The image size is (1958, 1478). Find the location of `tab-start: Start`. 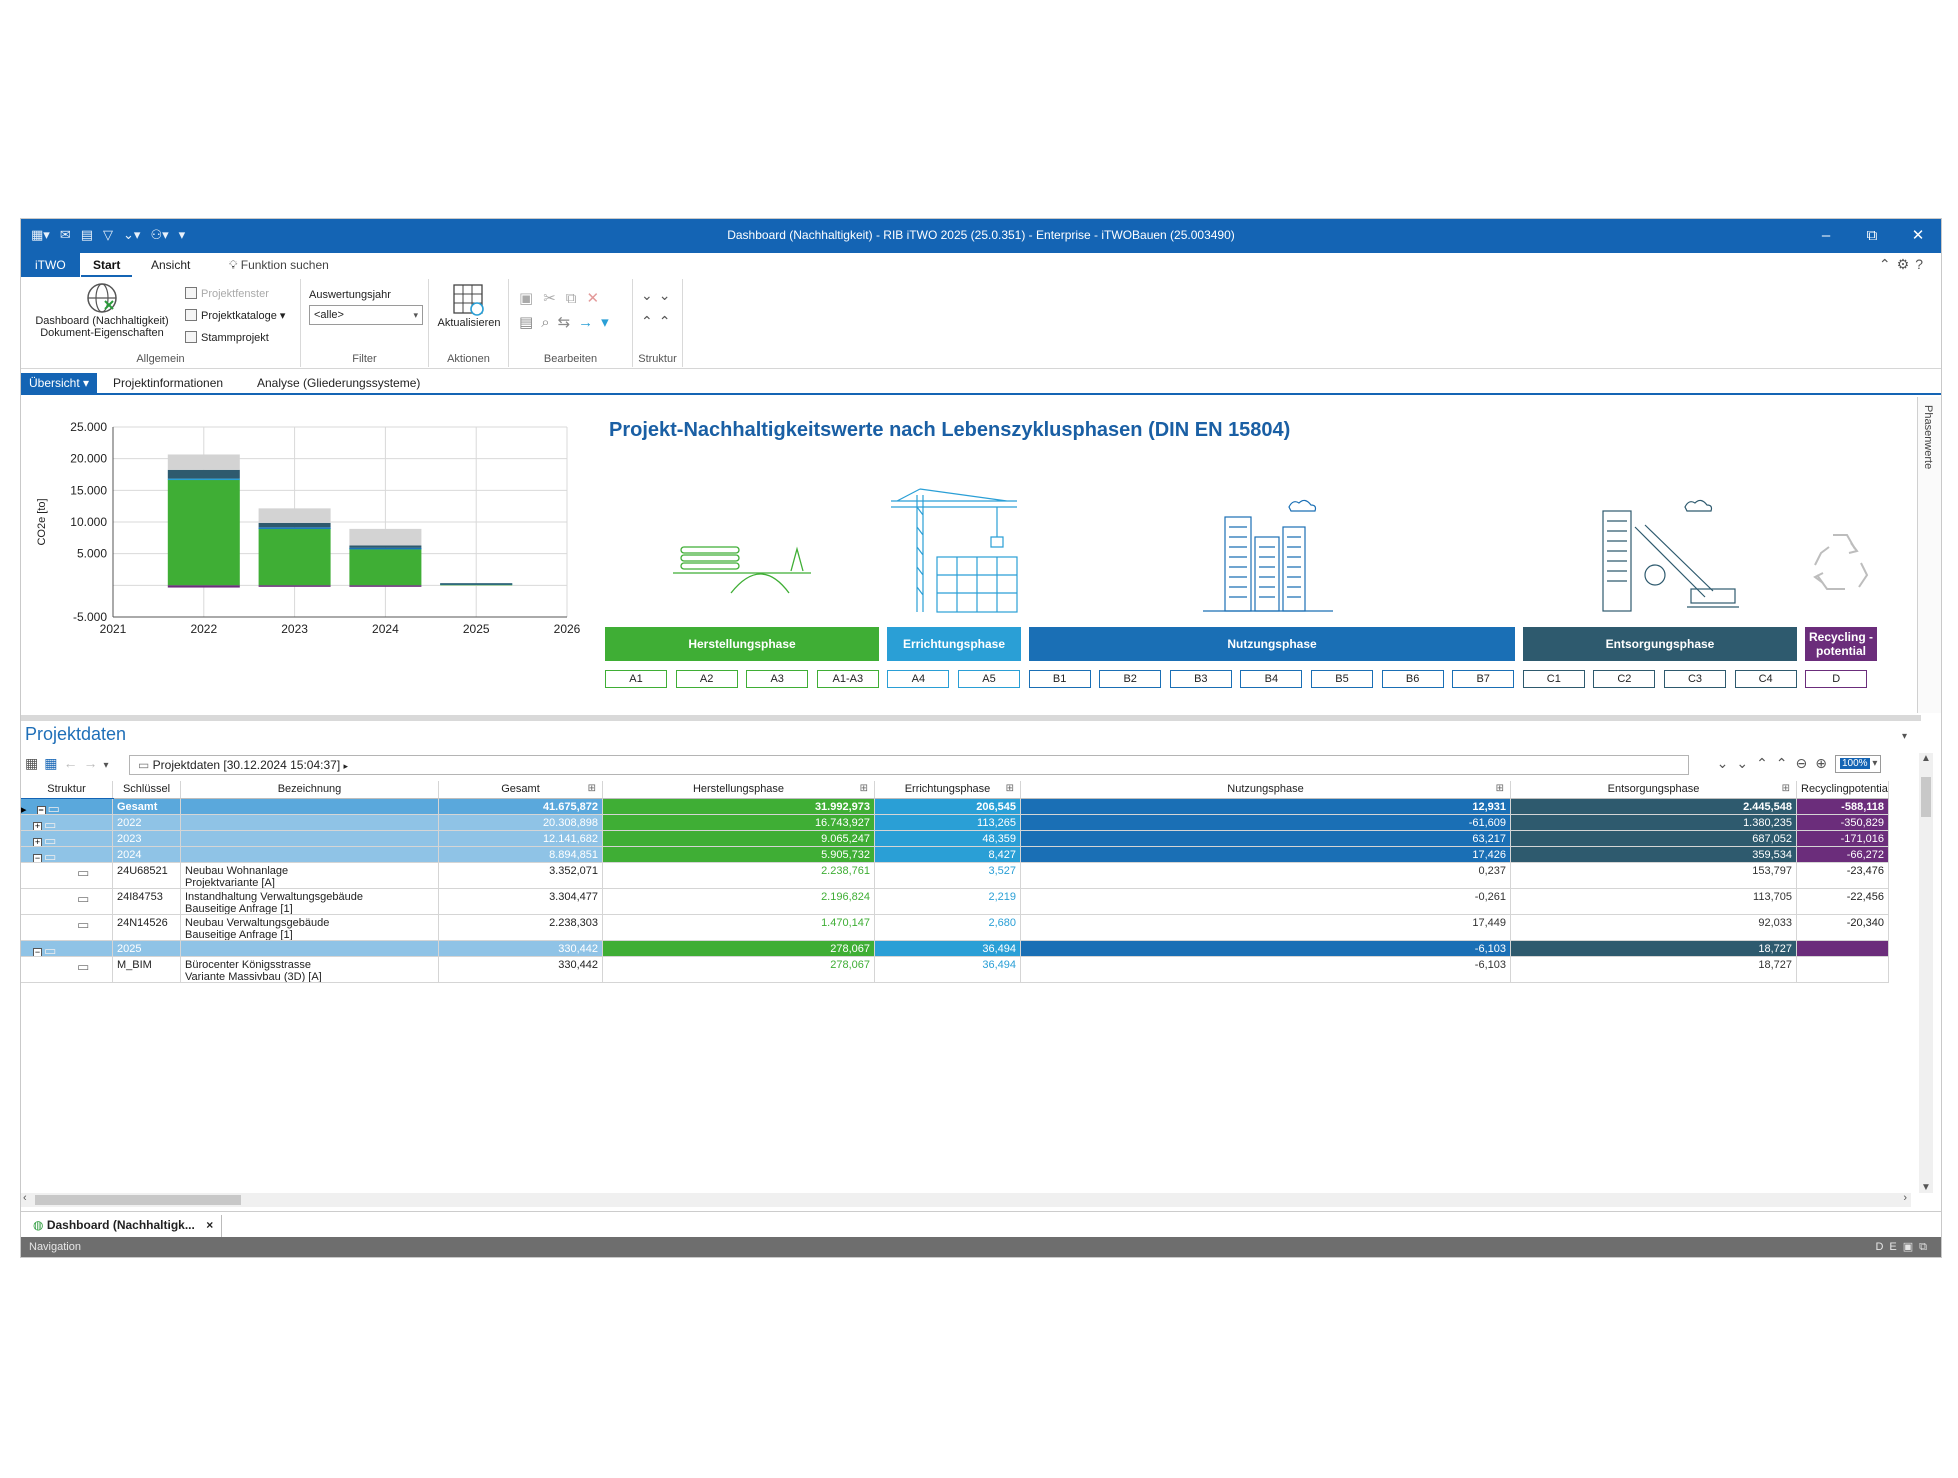

tab-start: Start is located at coordinates (107, 265).